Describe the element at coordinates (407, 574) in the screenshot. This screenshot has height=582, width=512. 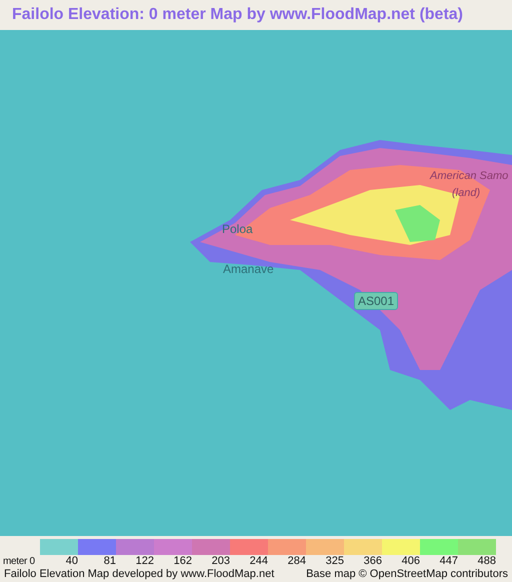
I see `attribution-text: Base map © OpenStreetMap contributors` at that location.